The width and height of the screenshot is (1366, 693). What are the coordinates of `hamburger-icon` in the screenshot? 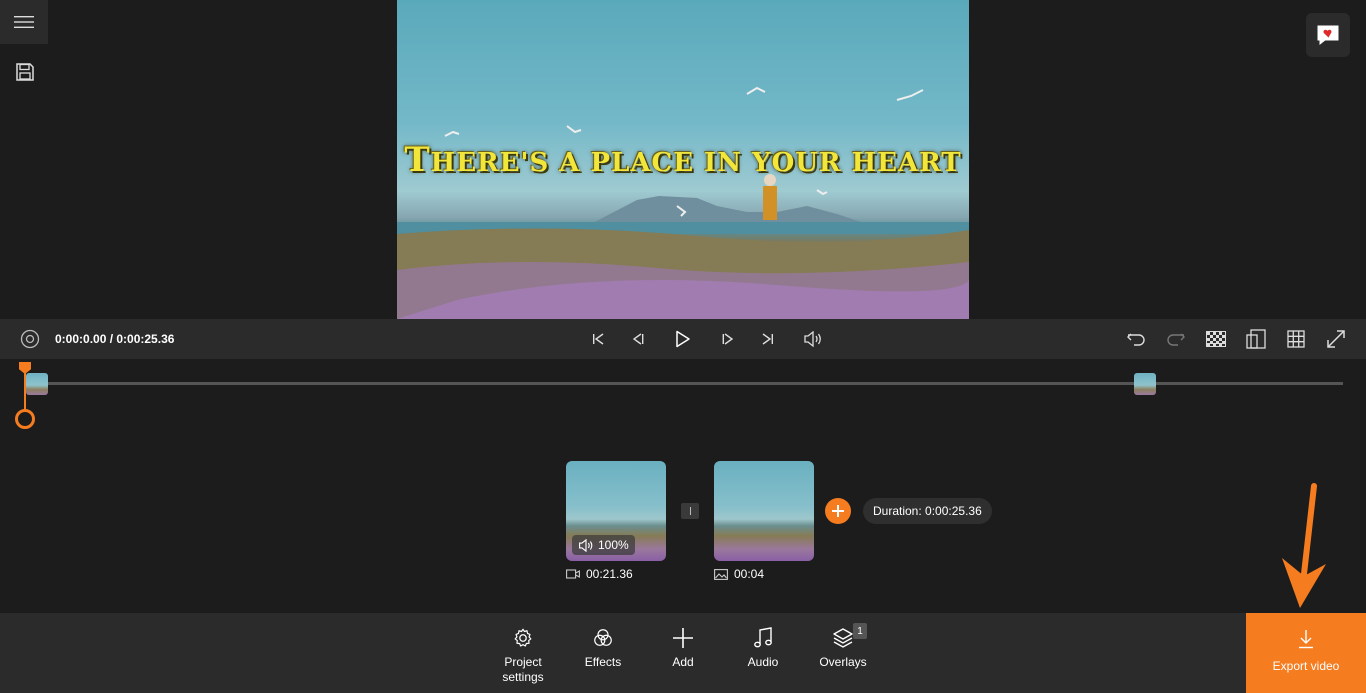 It's located at (24, 22).